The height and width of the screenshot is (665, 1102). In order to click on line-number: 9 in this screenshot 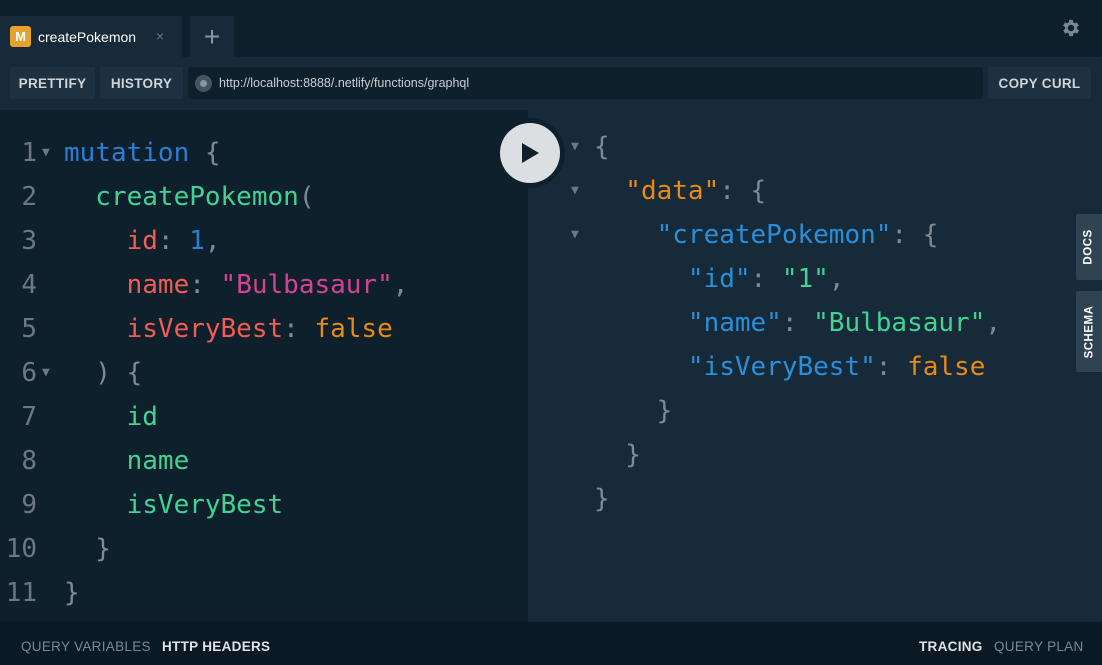, I will do `click(29, 505)`.